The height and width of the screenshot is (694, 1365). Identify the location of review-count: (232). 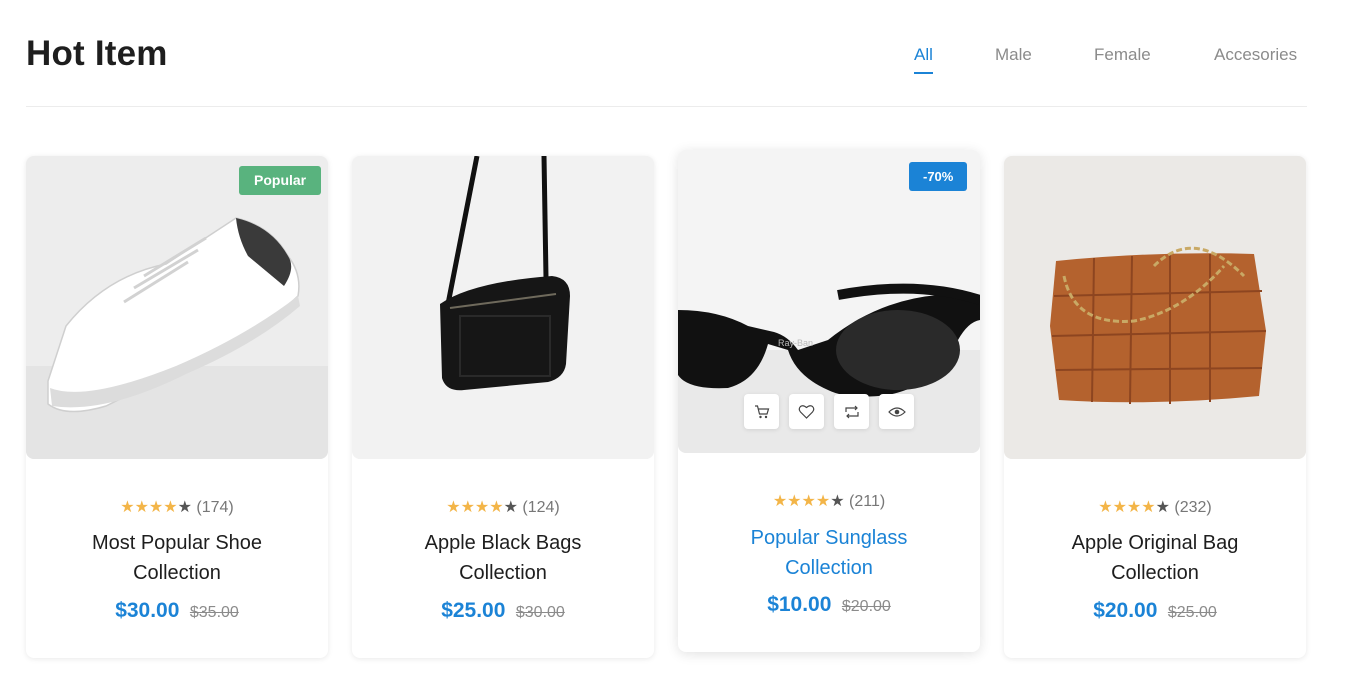
(1193, 507).